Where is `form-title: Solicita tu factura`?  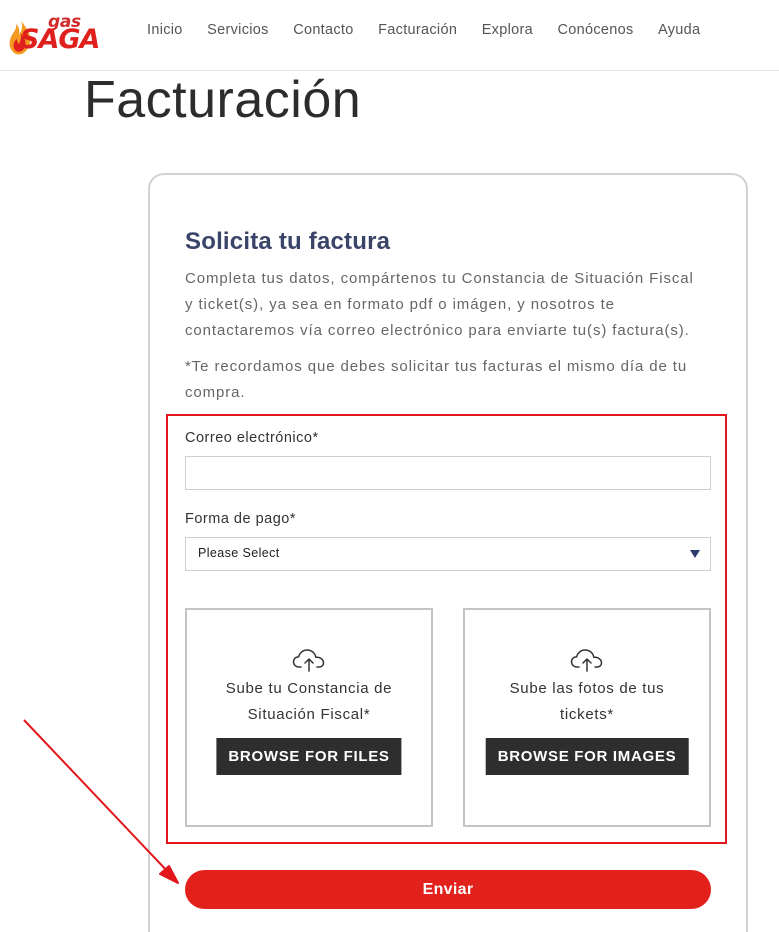 form-title: Solicita tu factura is located at coordinates (288, 241).